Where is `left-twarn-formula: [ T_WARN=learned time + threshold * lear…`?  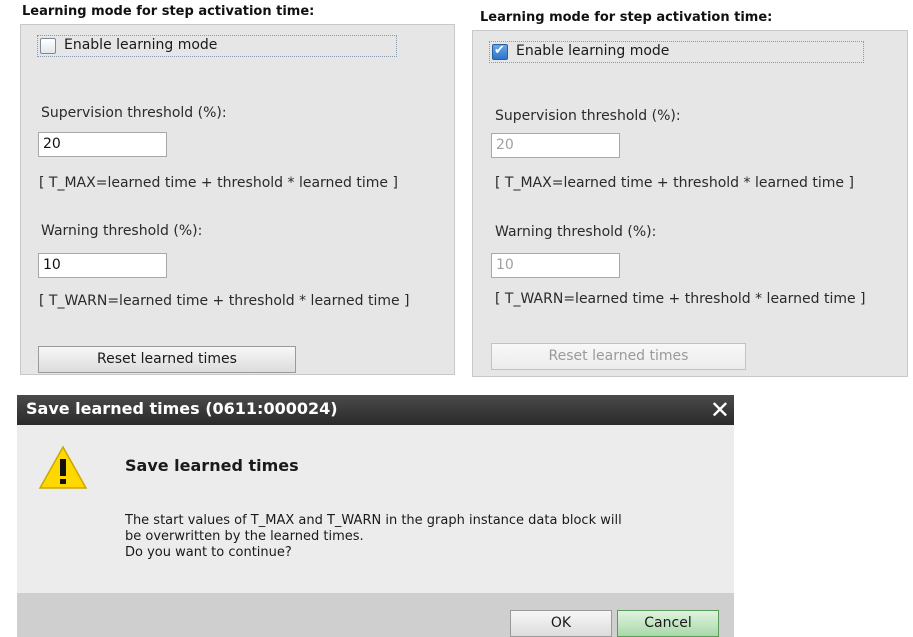
left-twarn-formula: [ T_WARN=learned time + threshold * lear… is located at coordinates (224, 301).